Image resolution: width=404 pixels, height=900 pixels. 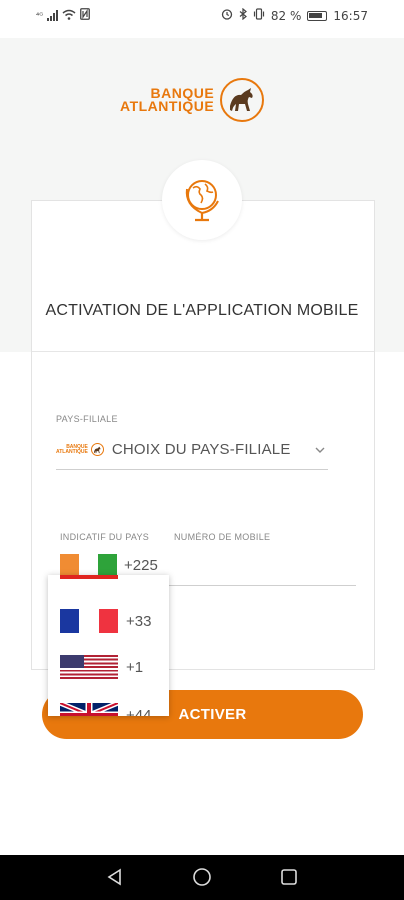 I want to click on dial-code-label: INDICATIF DU PAYS, so click(x=105, y=537).